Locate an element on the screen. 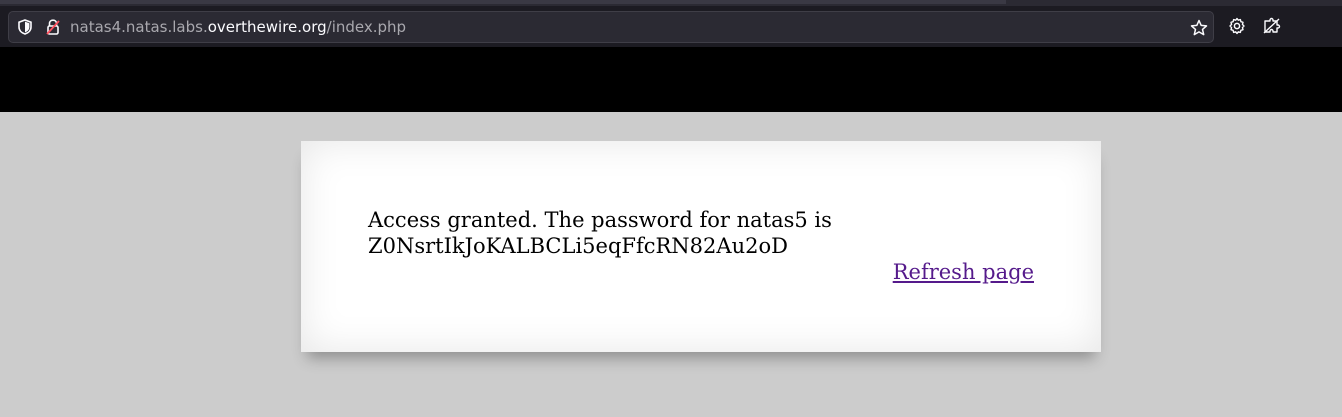 The height and width of the screenshot is (417, 1342). url-path: /index.php is located at coordinates (366, 27).